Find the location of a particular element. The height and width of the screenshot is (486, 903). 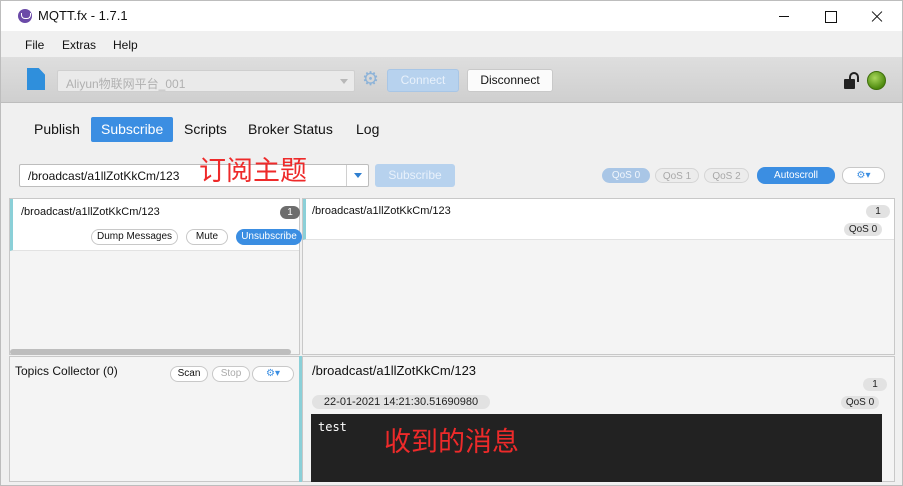

detail-timestamp: 22-01-2021 14:21:30.51690980 is located at coordinates (401, 402).